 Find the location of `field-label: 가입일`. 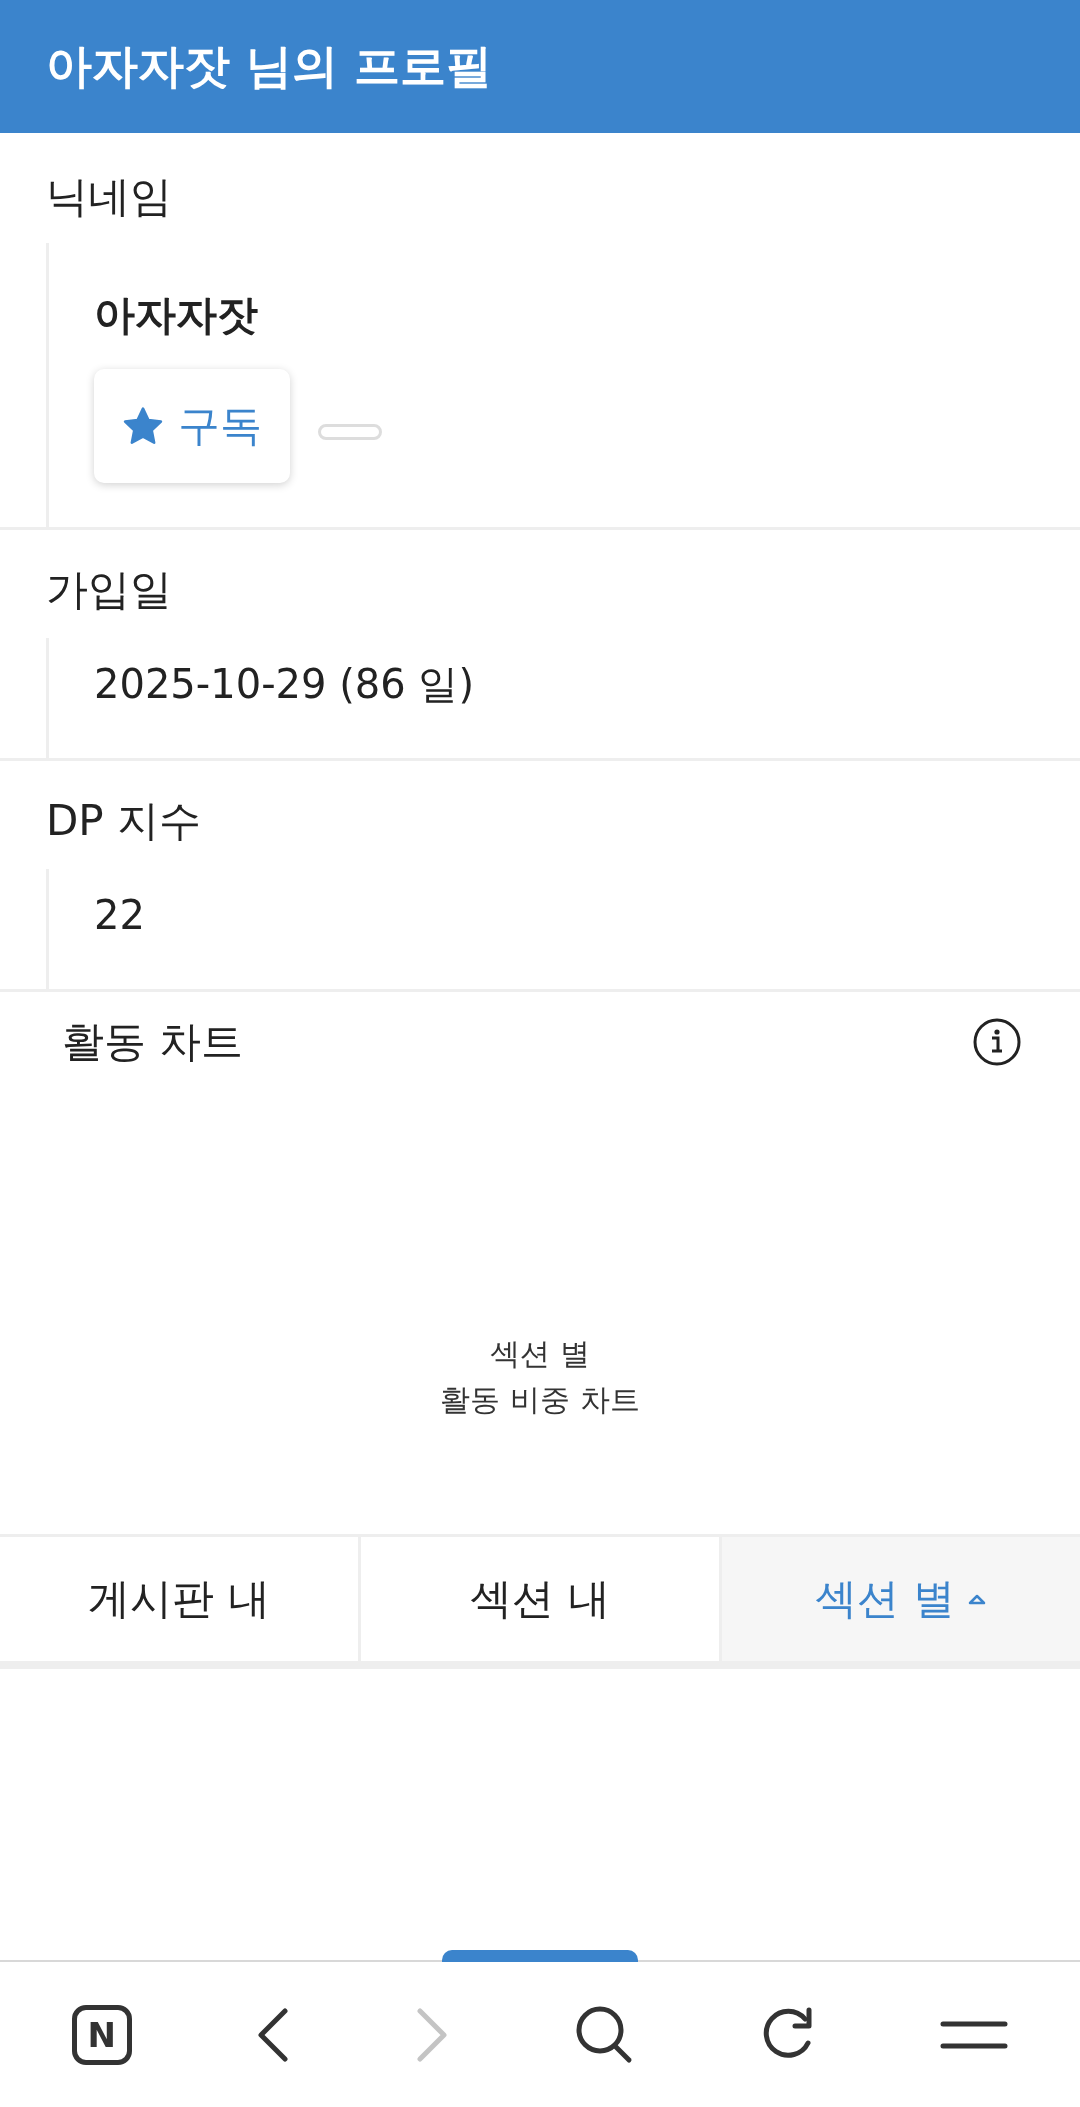

field-label: 가입일 is located at coordinates (109, 590).